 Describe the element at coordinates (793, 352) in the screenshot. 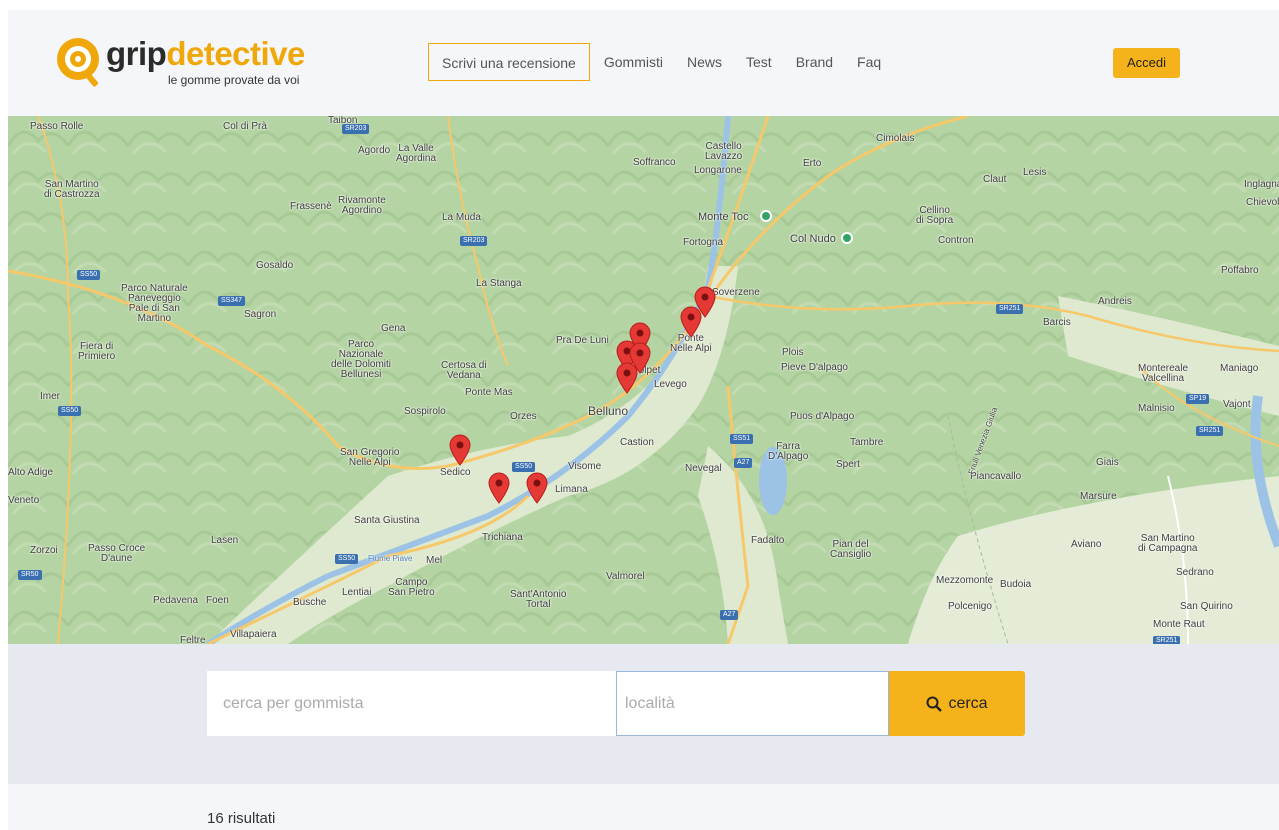

I see `map-label: Plois` at that location.